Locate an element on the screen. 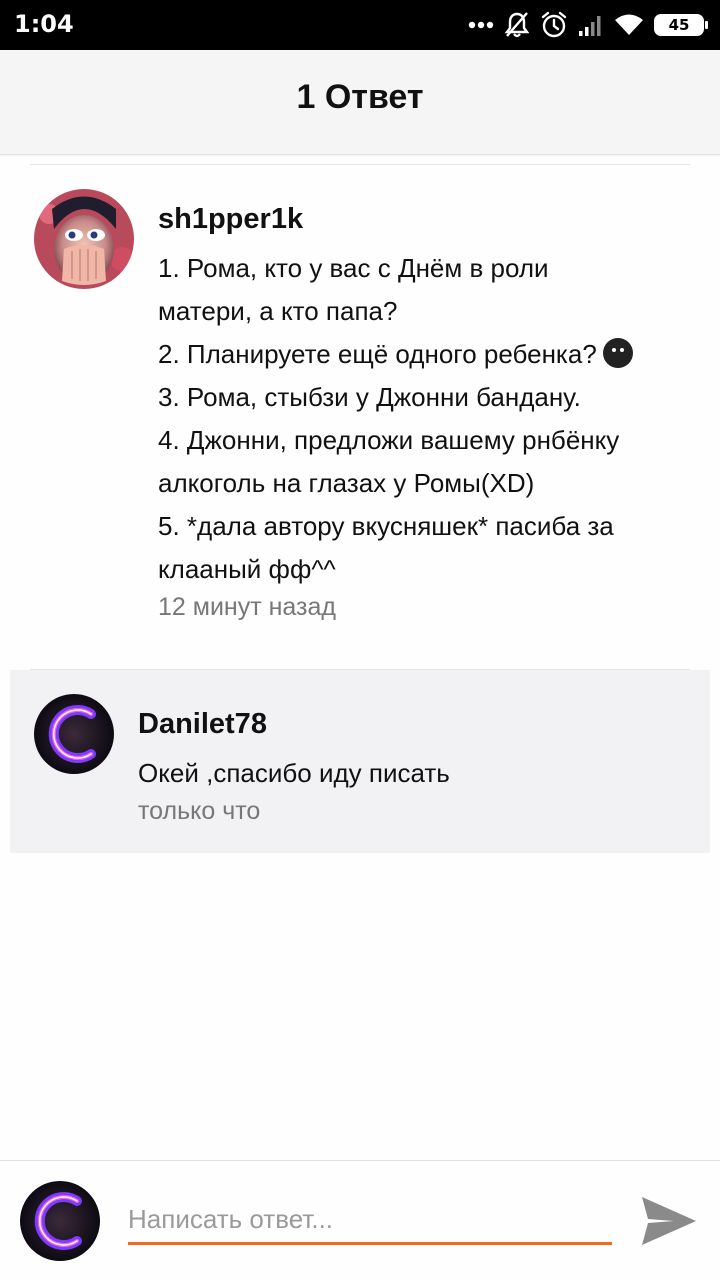 This screenshot has width=720, height=1280. status-icons: 45 is located at coordinates (588, 25).